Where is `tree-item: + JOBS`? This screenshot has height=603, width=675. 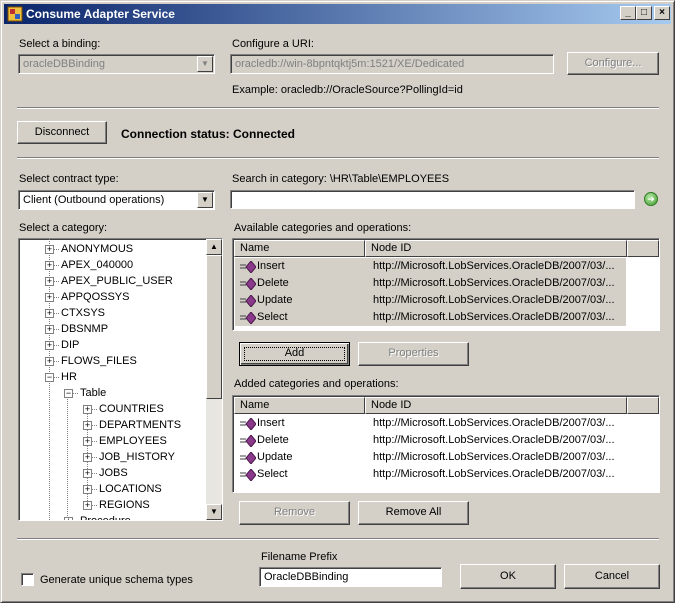
tree-item: + JOBS is located at coordinates (112, 473).